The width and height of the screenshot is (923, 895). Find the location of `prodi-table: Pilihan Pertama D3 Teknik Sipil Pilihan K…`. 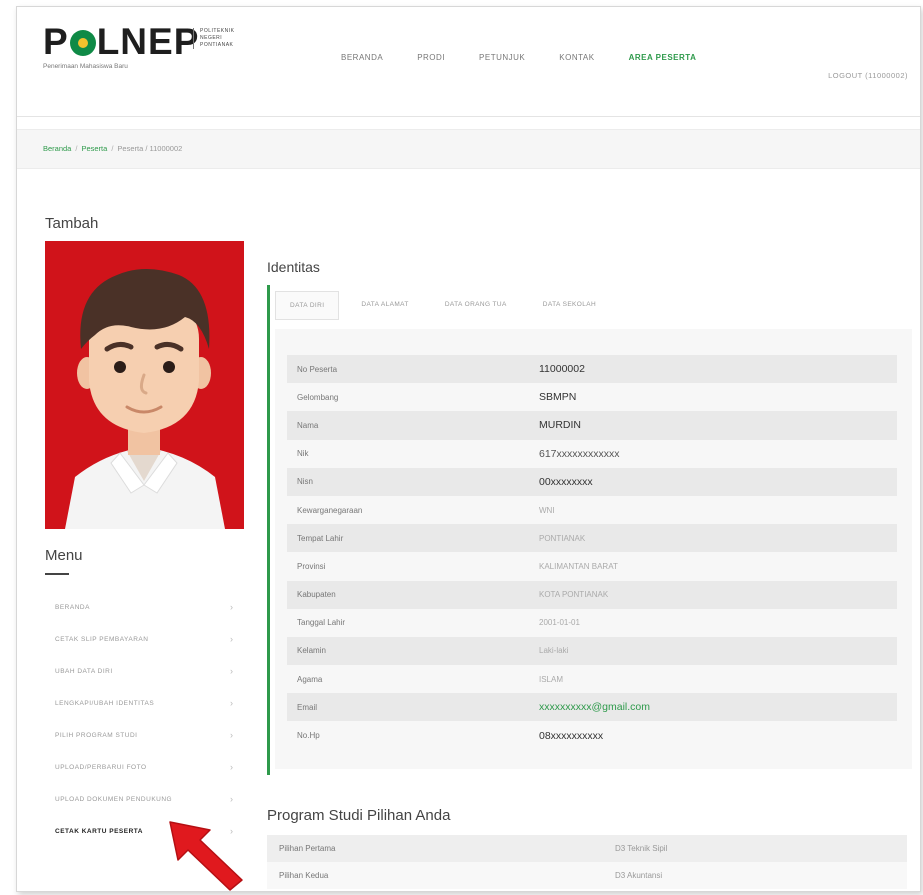

prodi-table: Pilihan Pertama D3 Teknik Sipil Pilihan K… is located at coordinates (587, 862).